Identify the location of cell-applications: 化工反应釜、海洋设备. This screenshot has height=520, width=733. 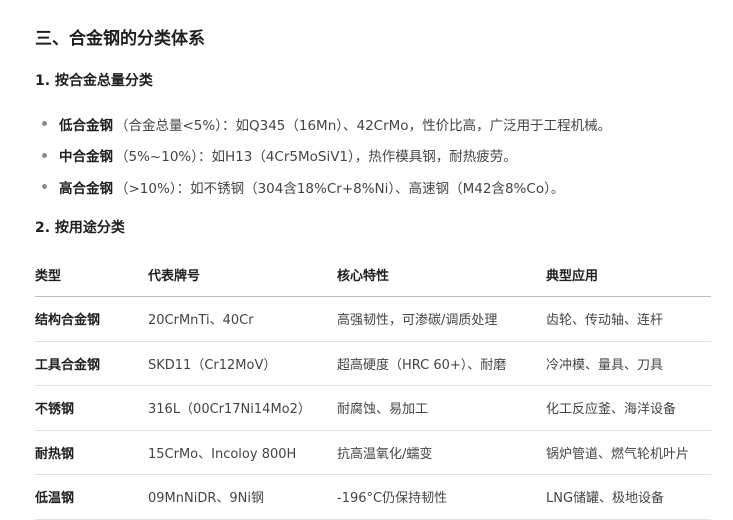
(628, 408).